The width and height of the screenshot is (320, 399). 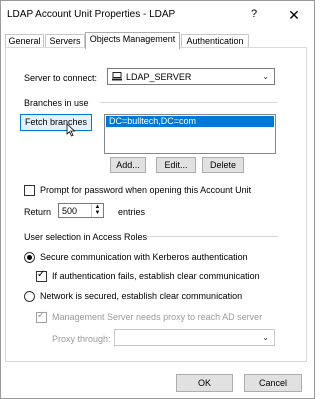 I want to click on mouse-cursor-icon, so click(x=71, y=131).